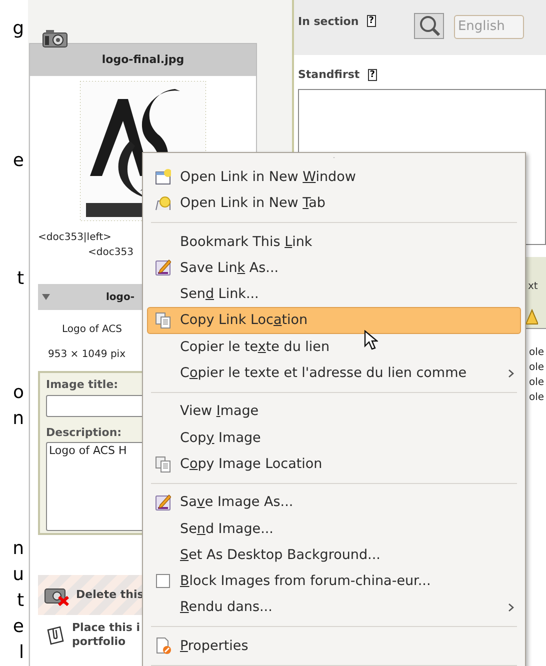 The image size is (546, 666). What do you see at coordinates (87, 355) in the screenshot?
I see `dimensions-text: 953 × 1049 pix` at bounding box center [87, 355].